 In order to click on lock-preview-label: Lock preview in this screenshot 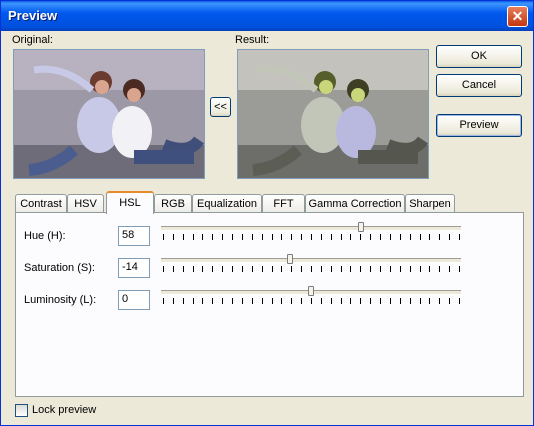, I will do `click(64, 410)`.